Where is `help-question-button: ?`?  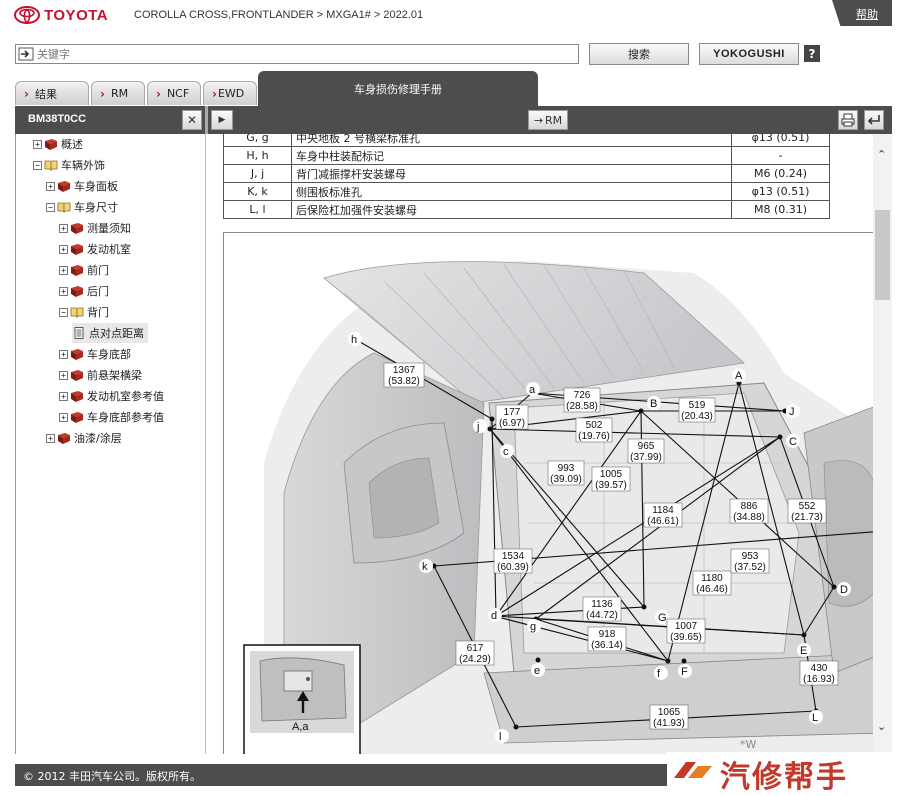
help-question-button: ? is located at coordinates (812, 53).